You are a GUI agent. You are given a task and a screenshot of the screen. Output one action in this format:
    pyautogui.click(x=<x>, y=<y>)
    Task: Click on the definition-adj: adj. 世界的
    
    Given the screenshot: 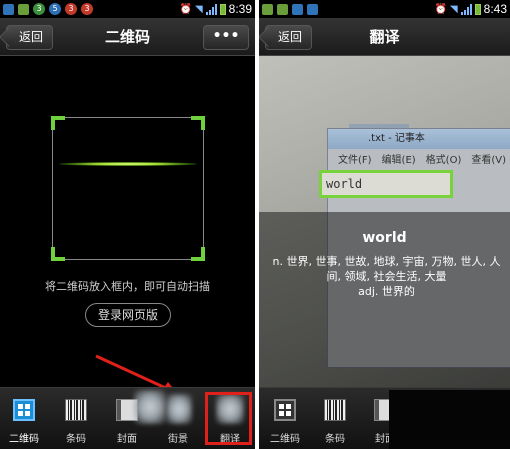 What is the action you would take?
    pyautogui.click(x=386, y=291)
    